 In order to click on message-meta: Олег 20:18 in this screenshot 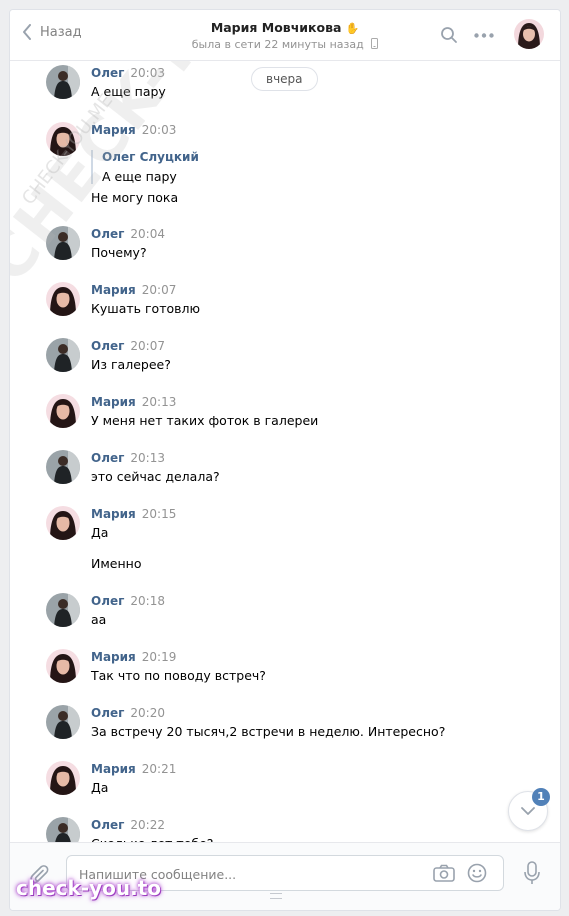, I will do `click(128, 601)`.